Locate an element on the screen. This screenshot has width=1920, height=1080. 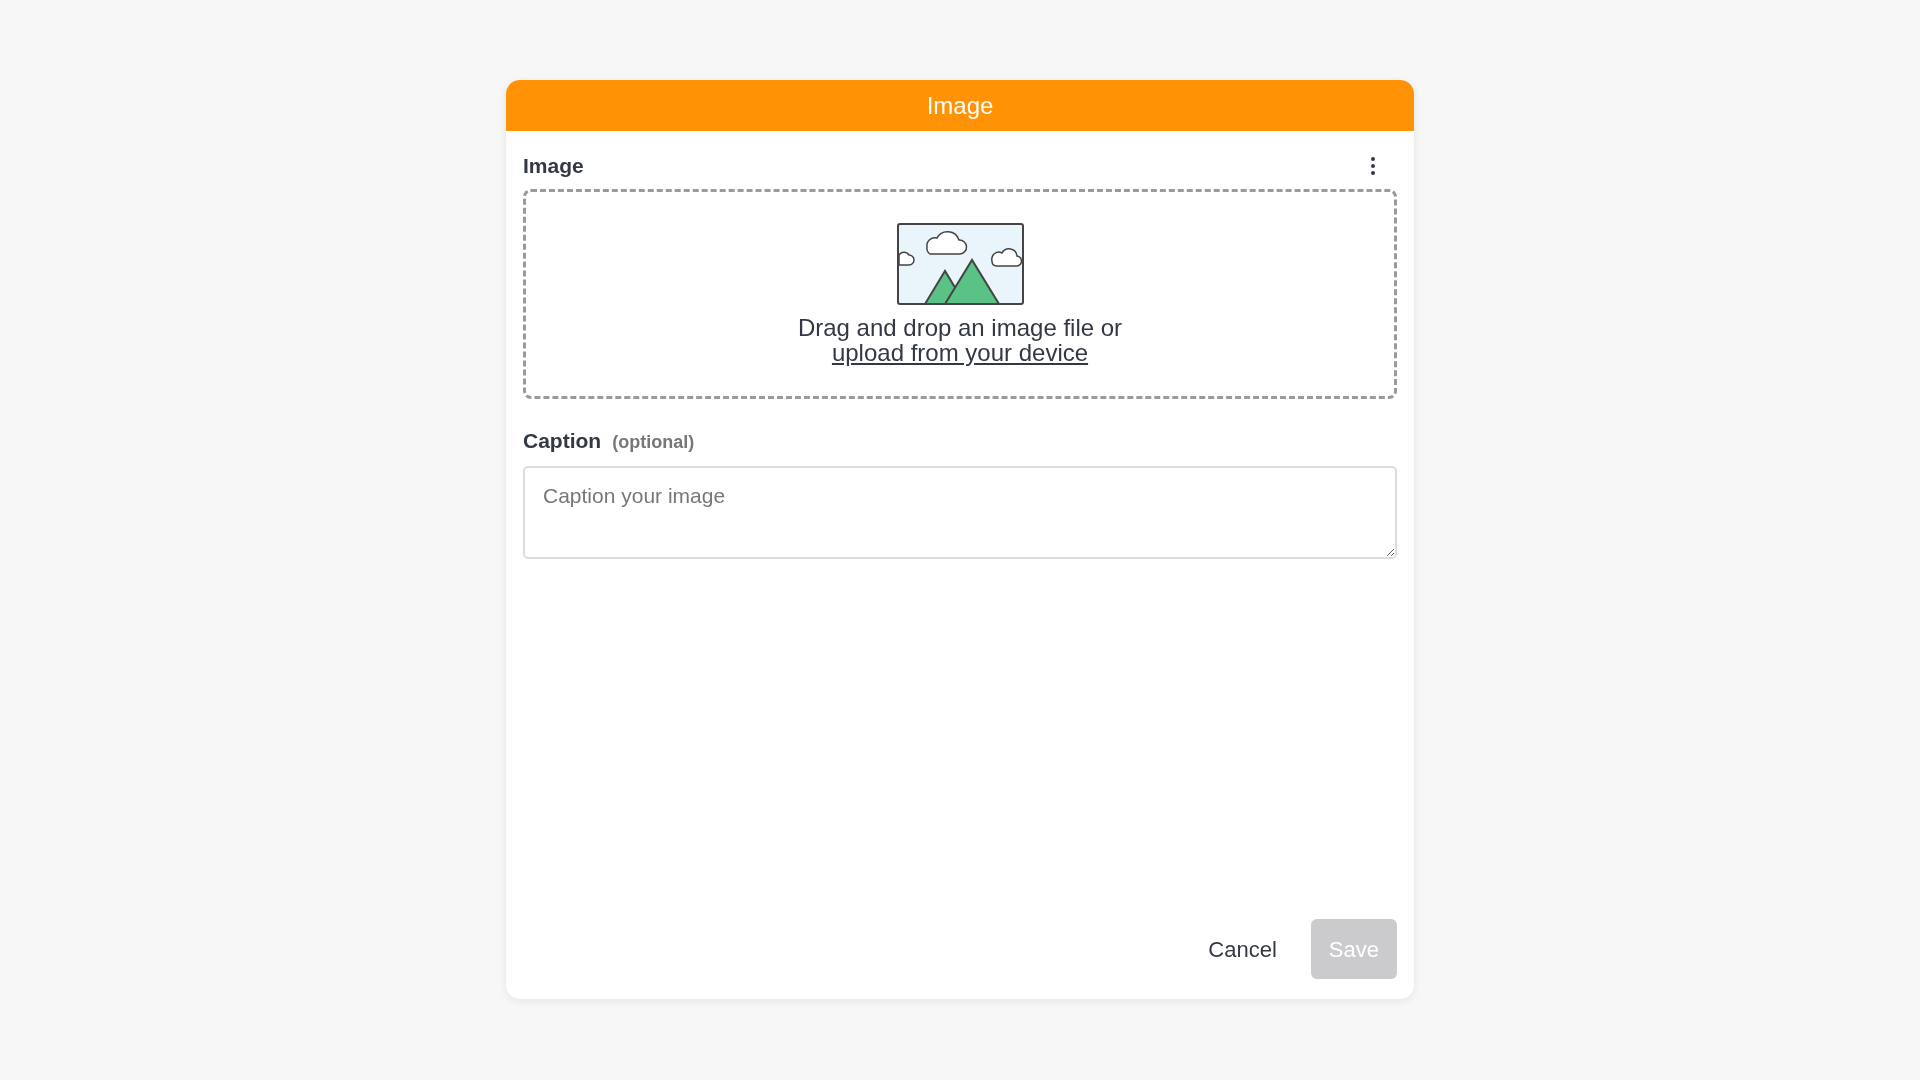
dialog-title: Image is located at coordinates (960, 105).